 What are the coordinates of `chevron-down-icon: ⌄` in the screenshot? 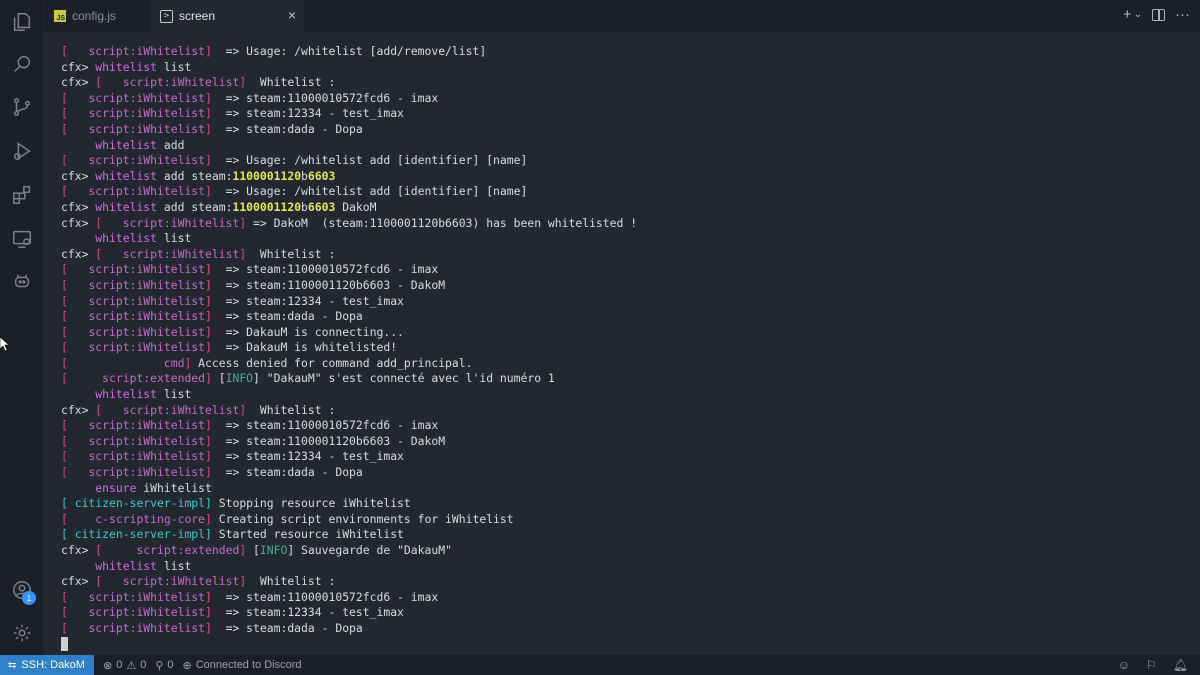 It's located at (1138, 15).